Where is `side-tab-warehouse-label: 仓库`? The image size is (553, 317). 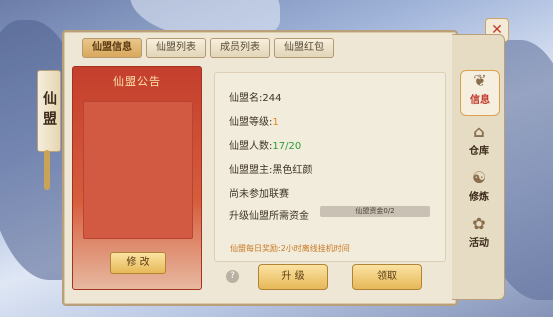
side-tab-warehouse-label: 仓库 is located at coordinates (479, 151).